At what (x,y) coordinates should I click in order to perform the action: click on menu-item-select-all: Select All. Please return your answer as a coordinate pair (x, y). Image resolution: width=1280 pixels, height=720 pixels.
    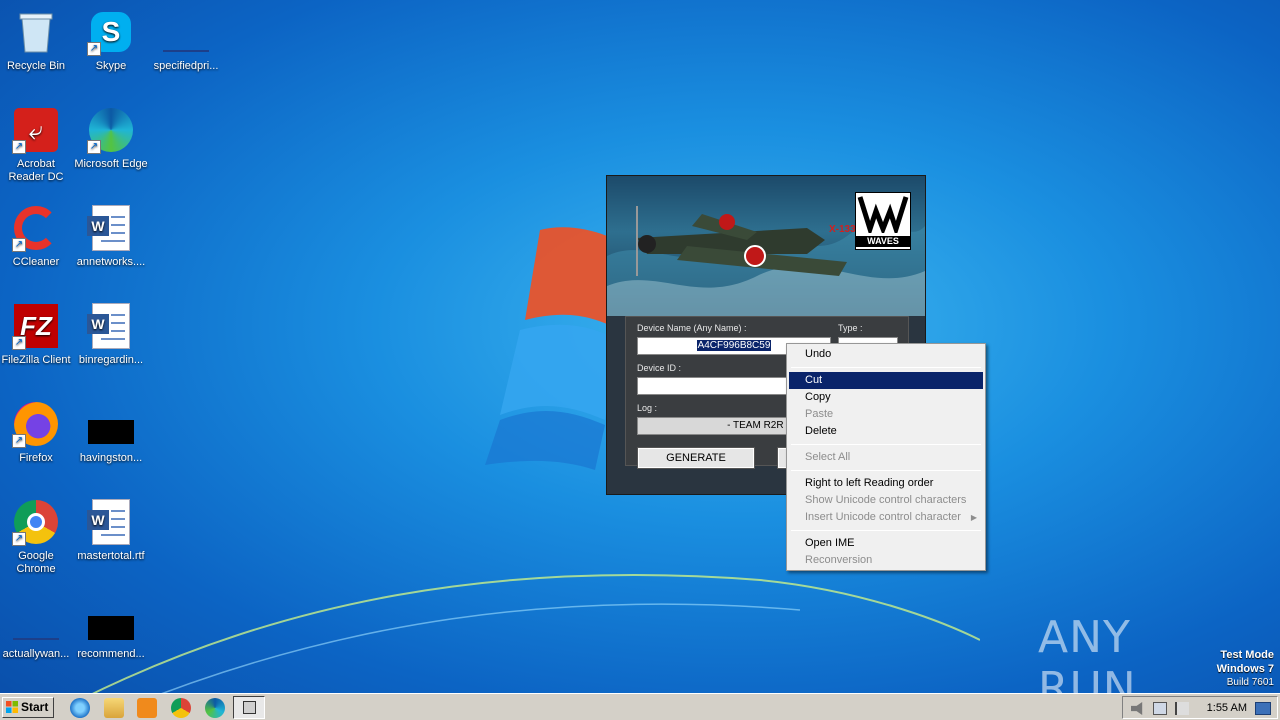
    Looking at the image, I should click on (886, 457).